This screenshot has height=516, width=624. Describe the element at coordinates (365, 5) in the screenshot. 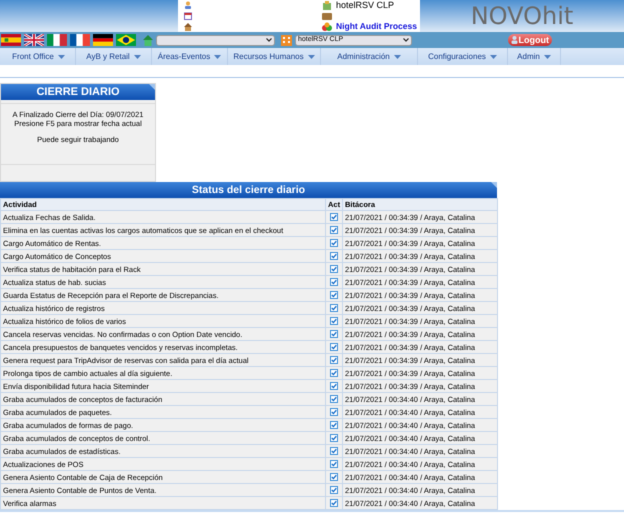

I see `hotel-name: hotelRSV CLP` at that location.